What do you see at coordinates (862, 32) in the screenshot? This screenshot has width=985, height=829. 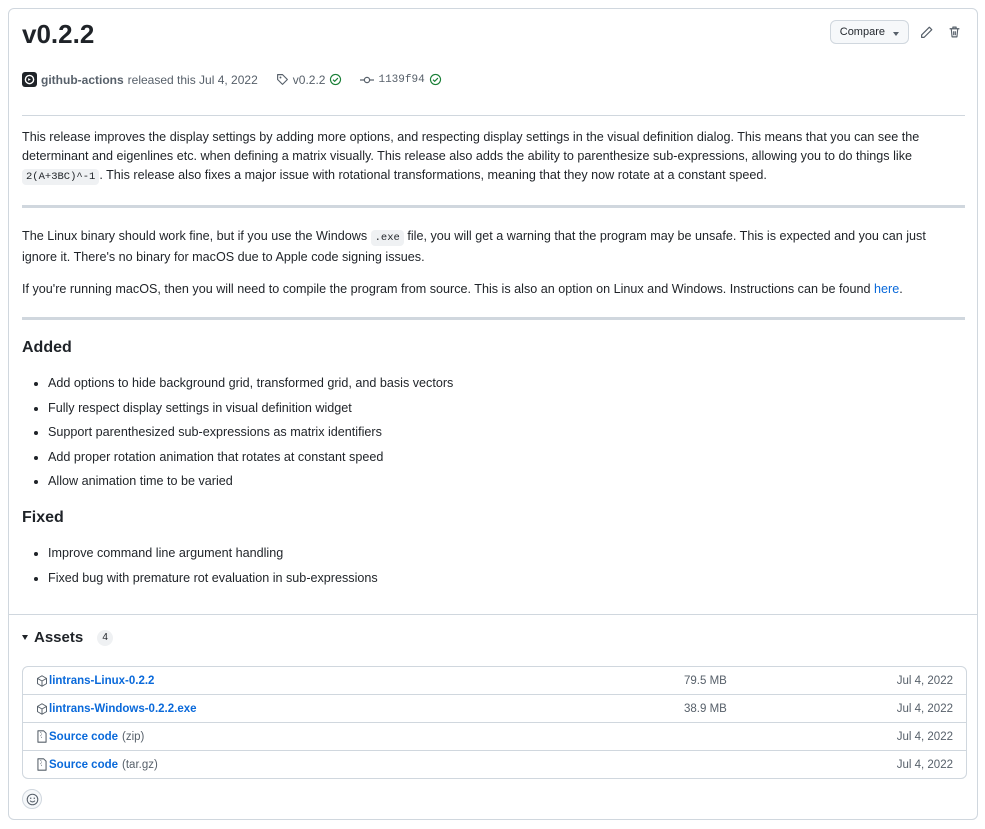 I see `compare-label: Compare` at bounding box center [862, 32].